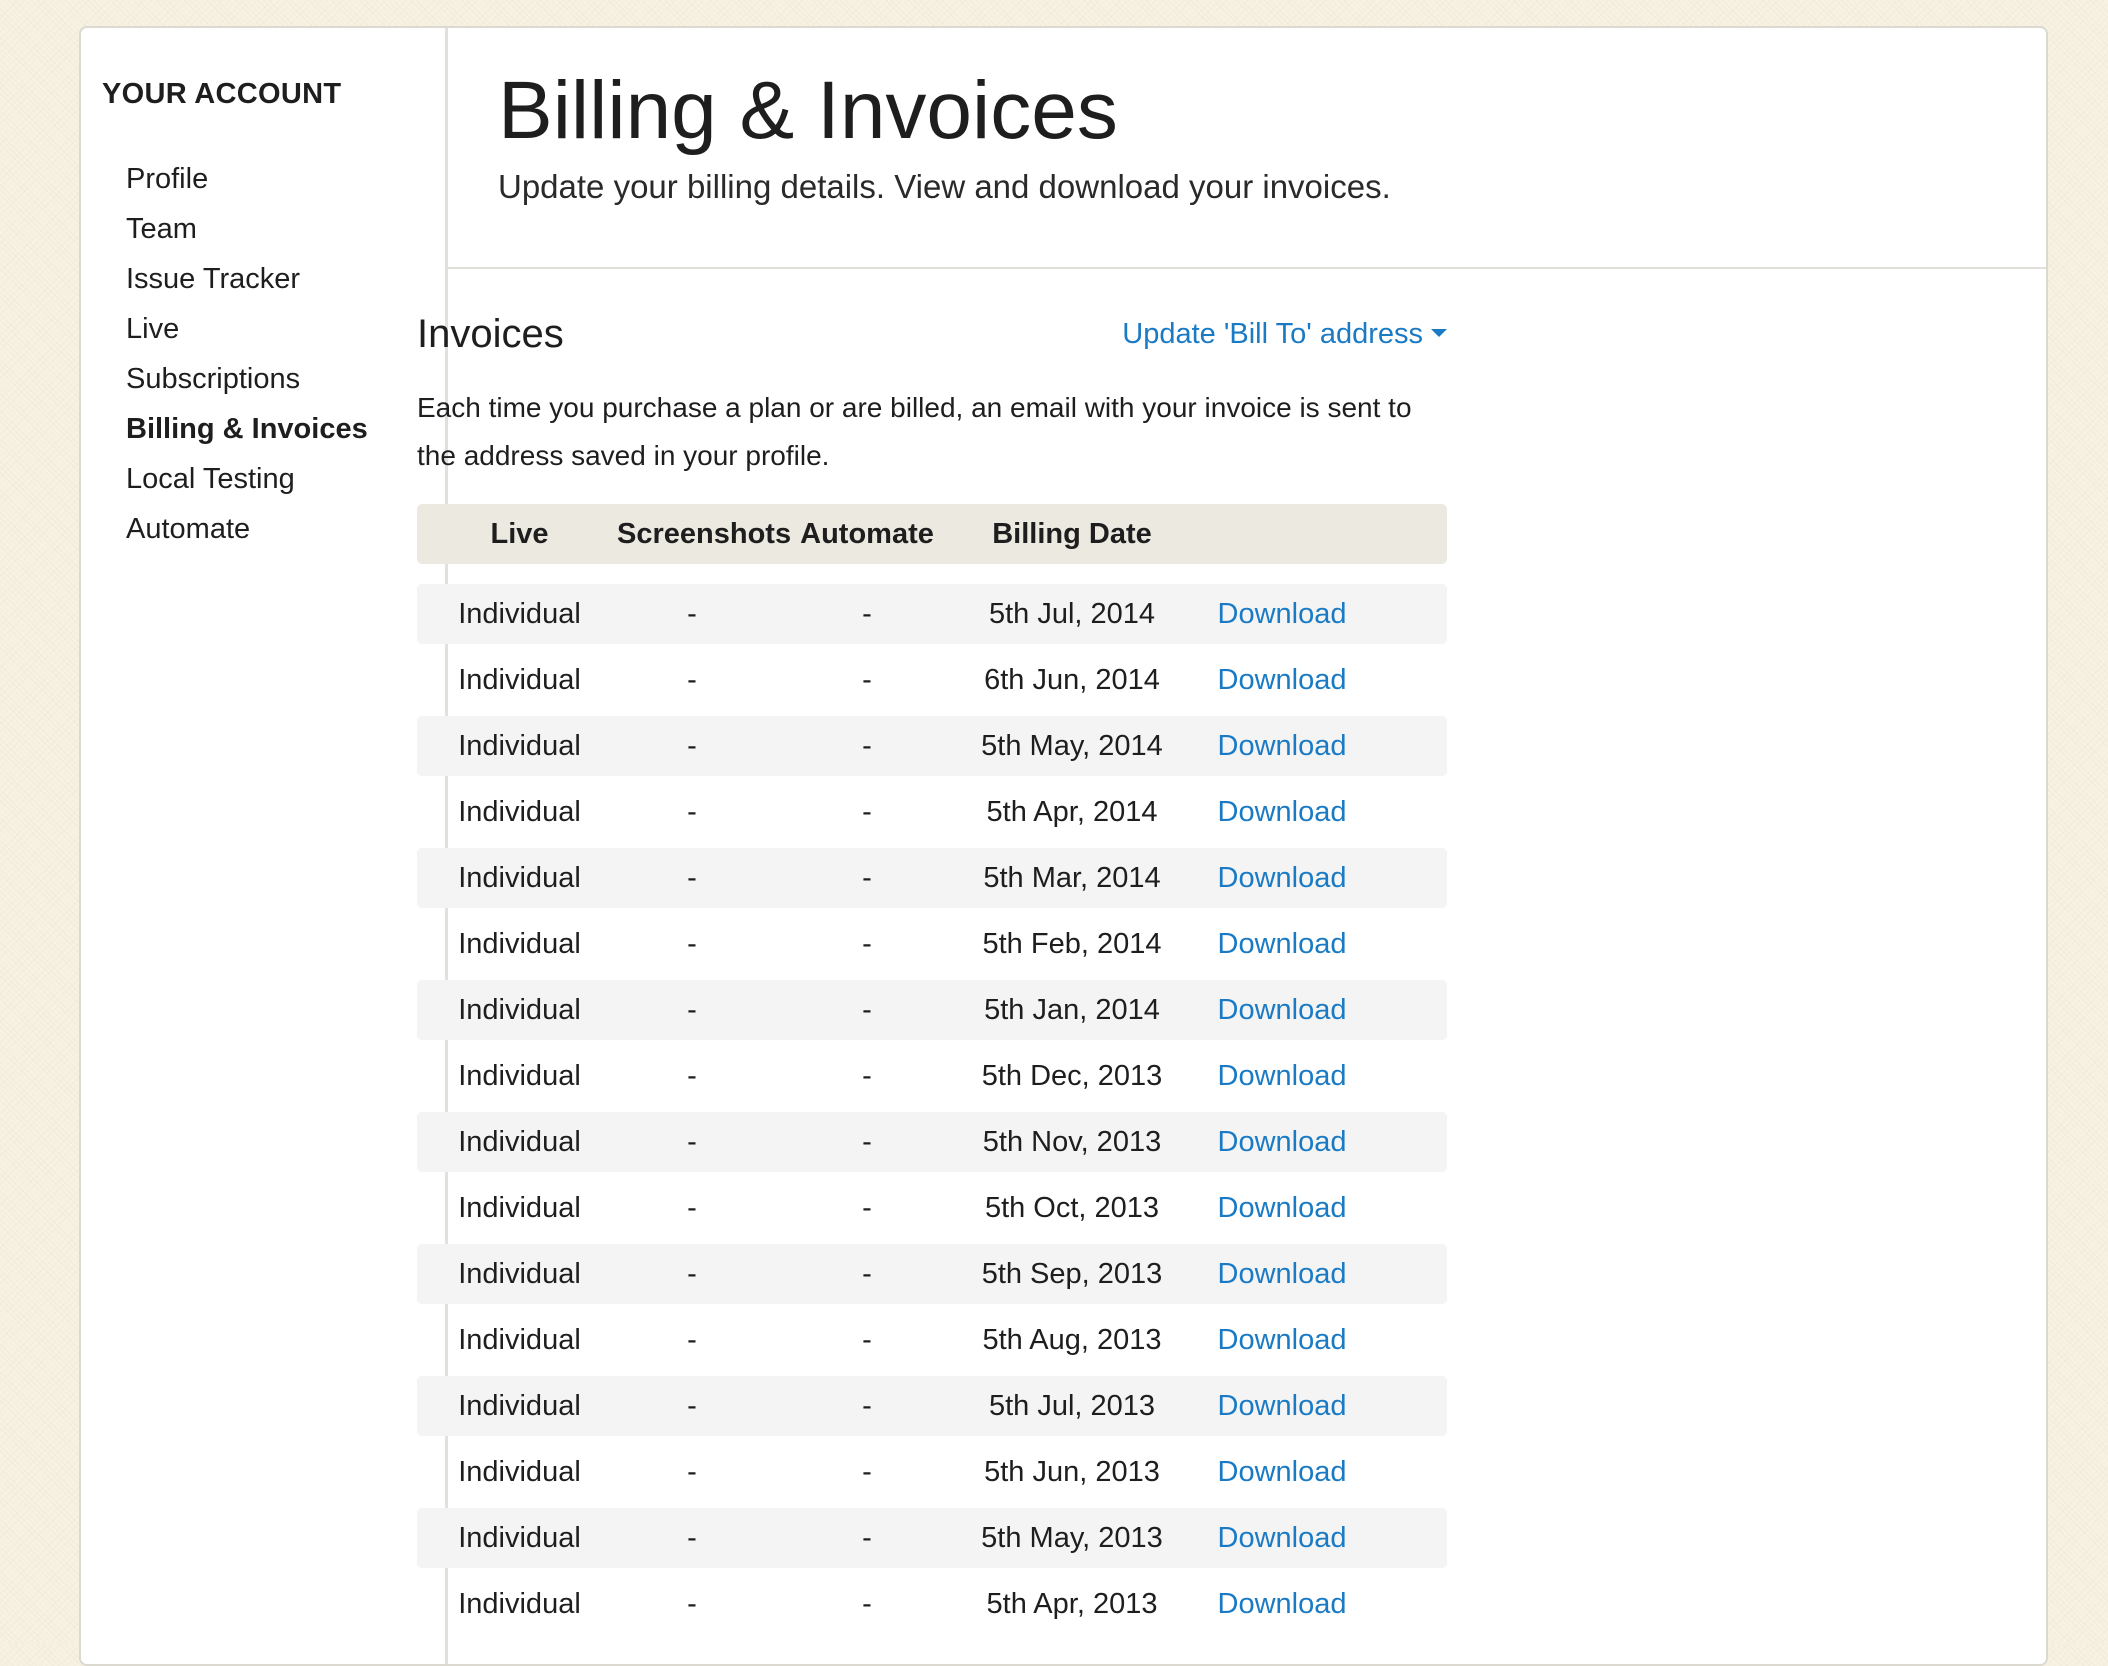 Image resolution: width=2108 pixels, height=1666 pixels. Describe the element at coordinates (932, 1472) in the screenshot. I see `table-row: Individual - - 5th Jun, 2013 Download` at that location.